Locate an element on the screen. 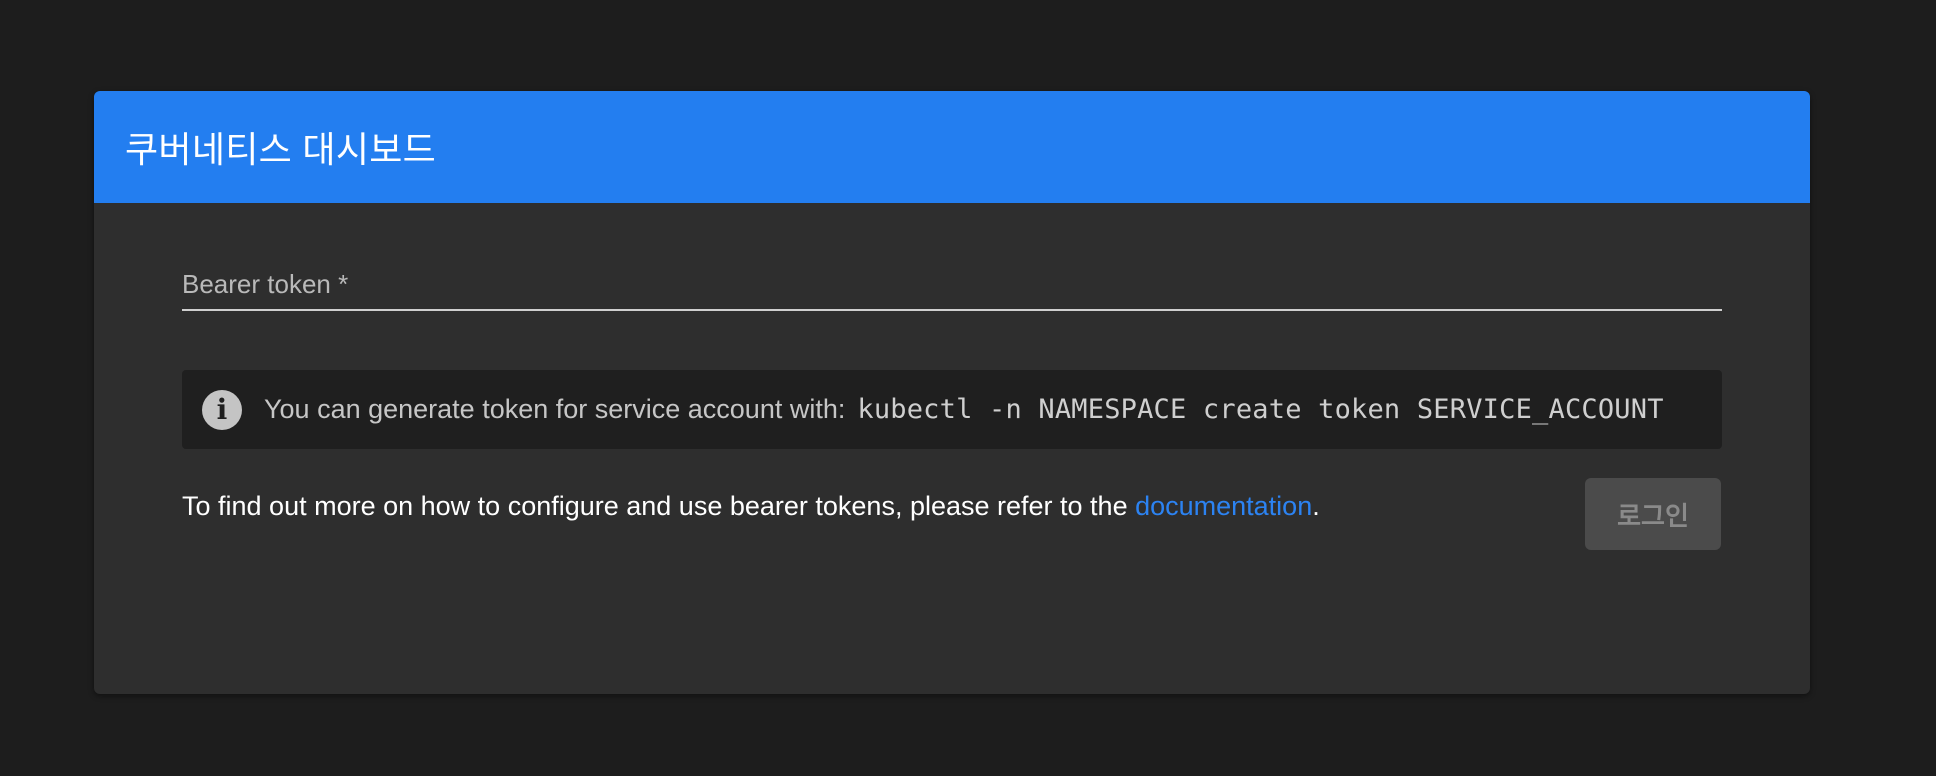  help-text-suffix: . is located at coordinates (1316, 506).